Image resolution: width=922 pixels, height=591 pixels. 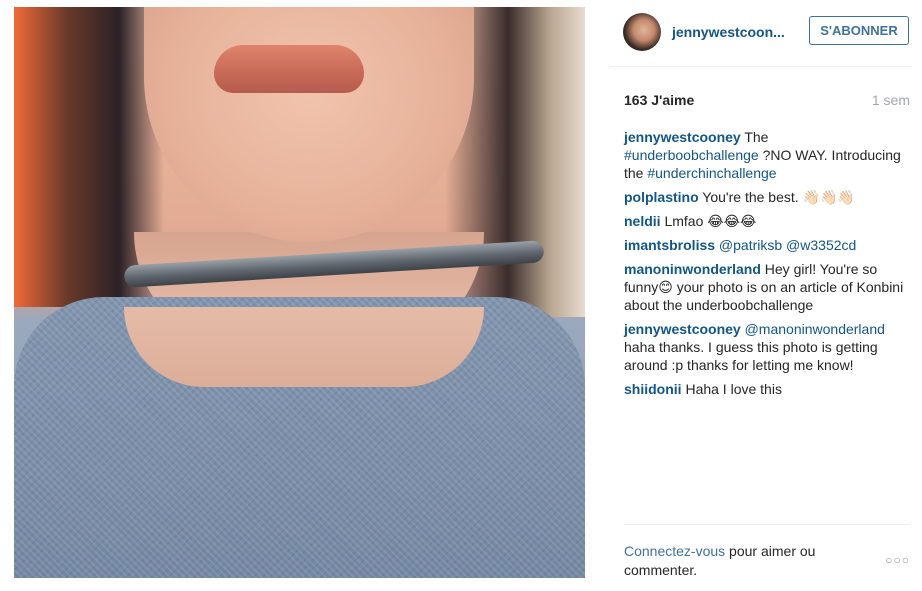 I want to click on comment-username: neldii, so click(x=642, y=221).